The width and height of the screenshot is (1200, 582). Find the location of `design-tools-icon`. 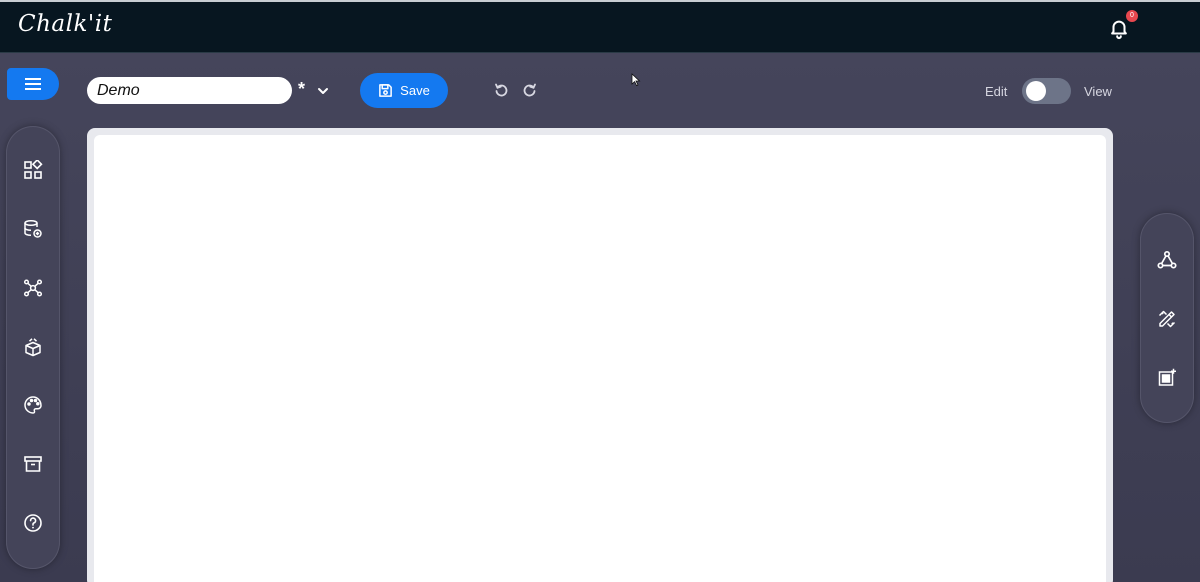

design-tools-icon is located at coordinates (1167, 319).